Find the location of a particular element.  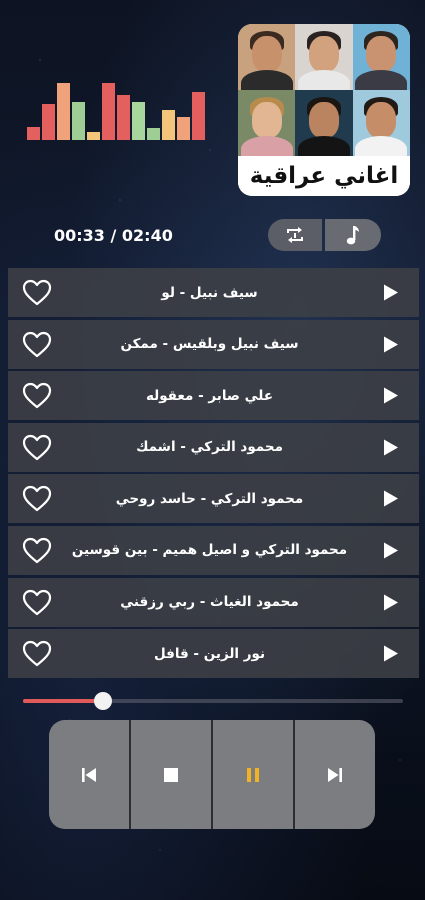

track-title: محمود التركي - اشمك is located at coordinates (209, 447).